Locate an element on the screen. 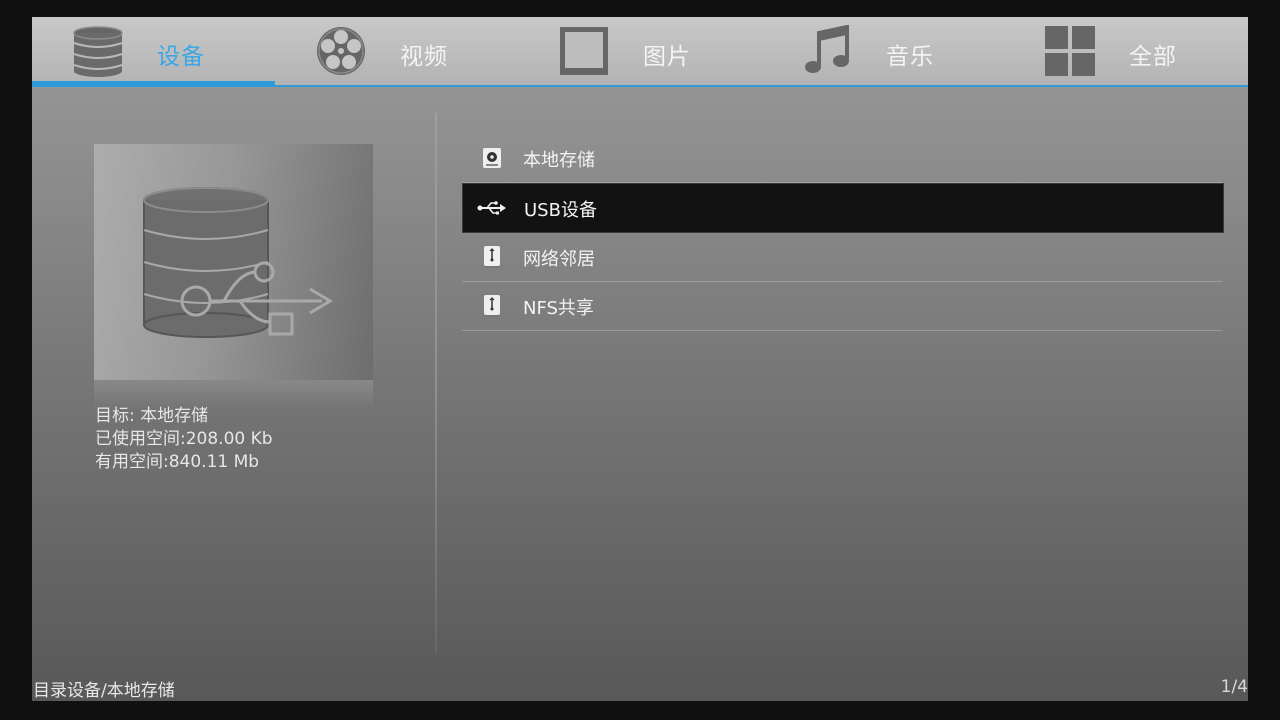  tab-label: 设备 is located at coordinates (181, 57).